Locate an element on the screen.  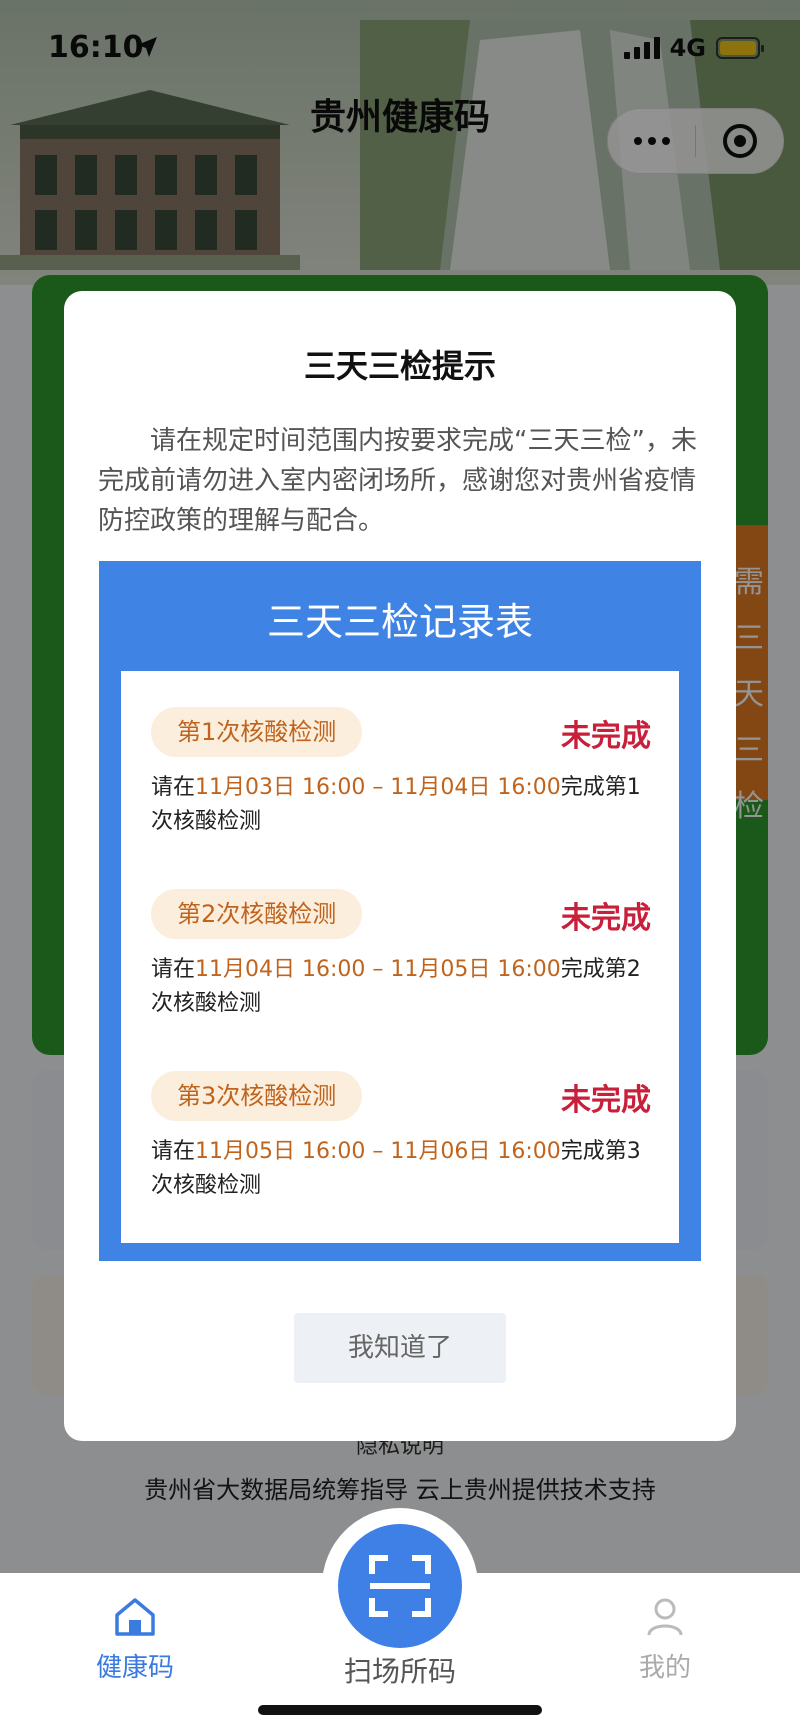
time-range: 11月04日 16:00 – 11月05日 16:00 is located at coordinates (378, 969).